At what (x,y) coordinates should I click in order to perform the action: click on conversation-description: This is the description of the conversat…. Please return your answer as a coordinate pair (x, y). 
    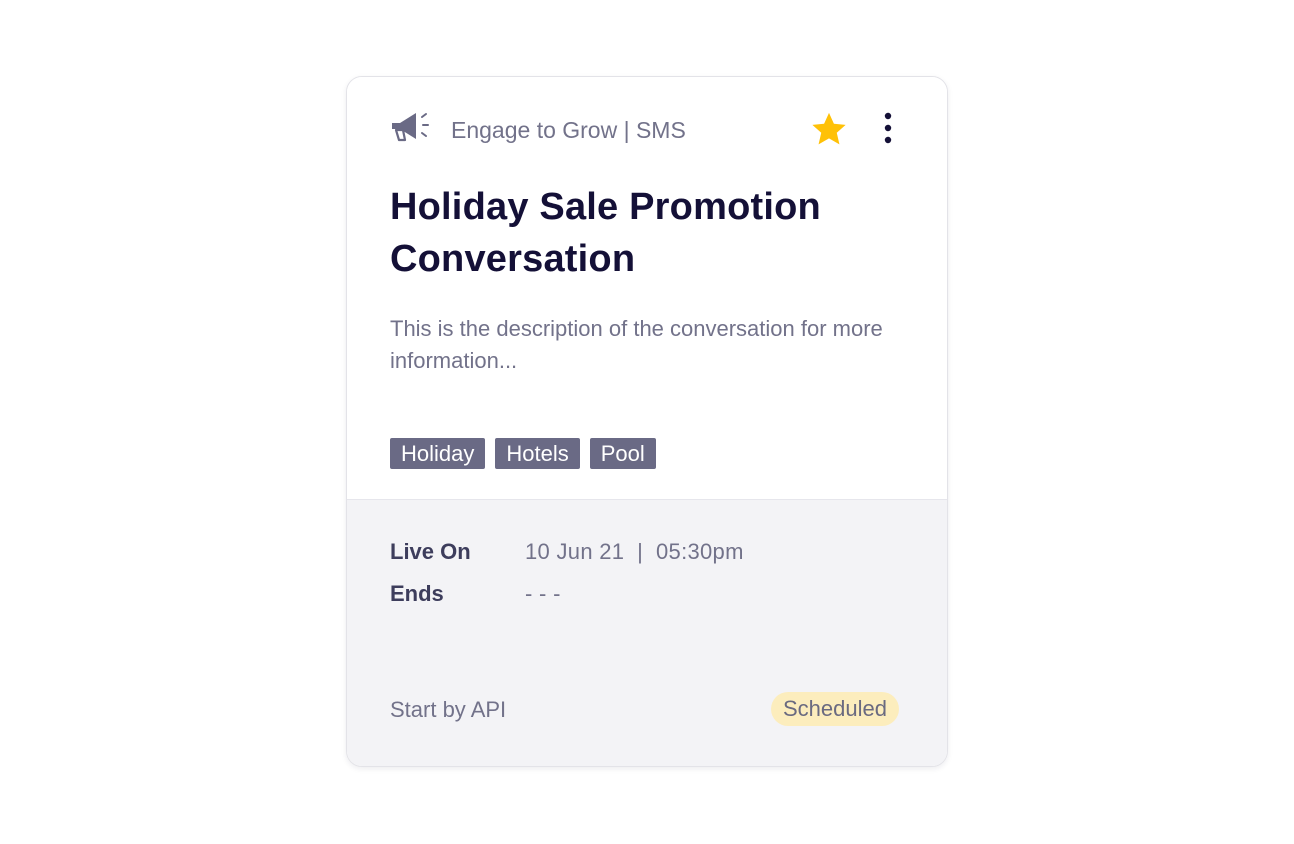
    Looking at the image, I should click on (636, 344).